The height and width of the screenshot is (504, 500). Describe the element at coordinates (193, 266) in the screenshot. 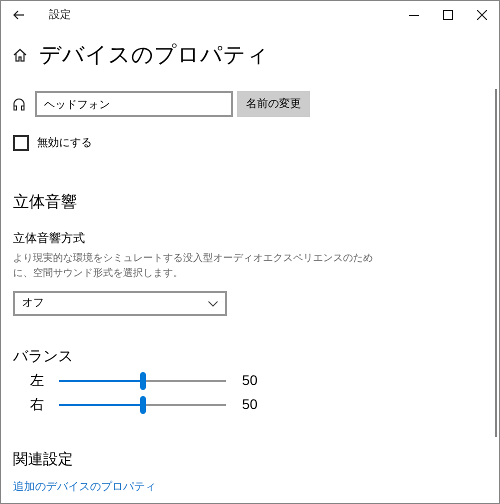

I see `setting-description: より現実的な環境をシミュレートする没入型オーディオエクスペリエンスのために、空間サウンド形式を選択します。` at that location.